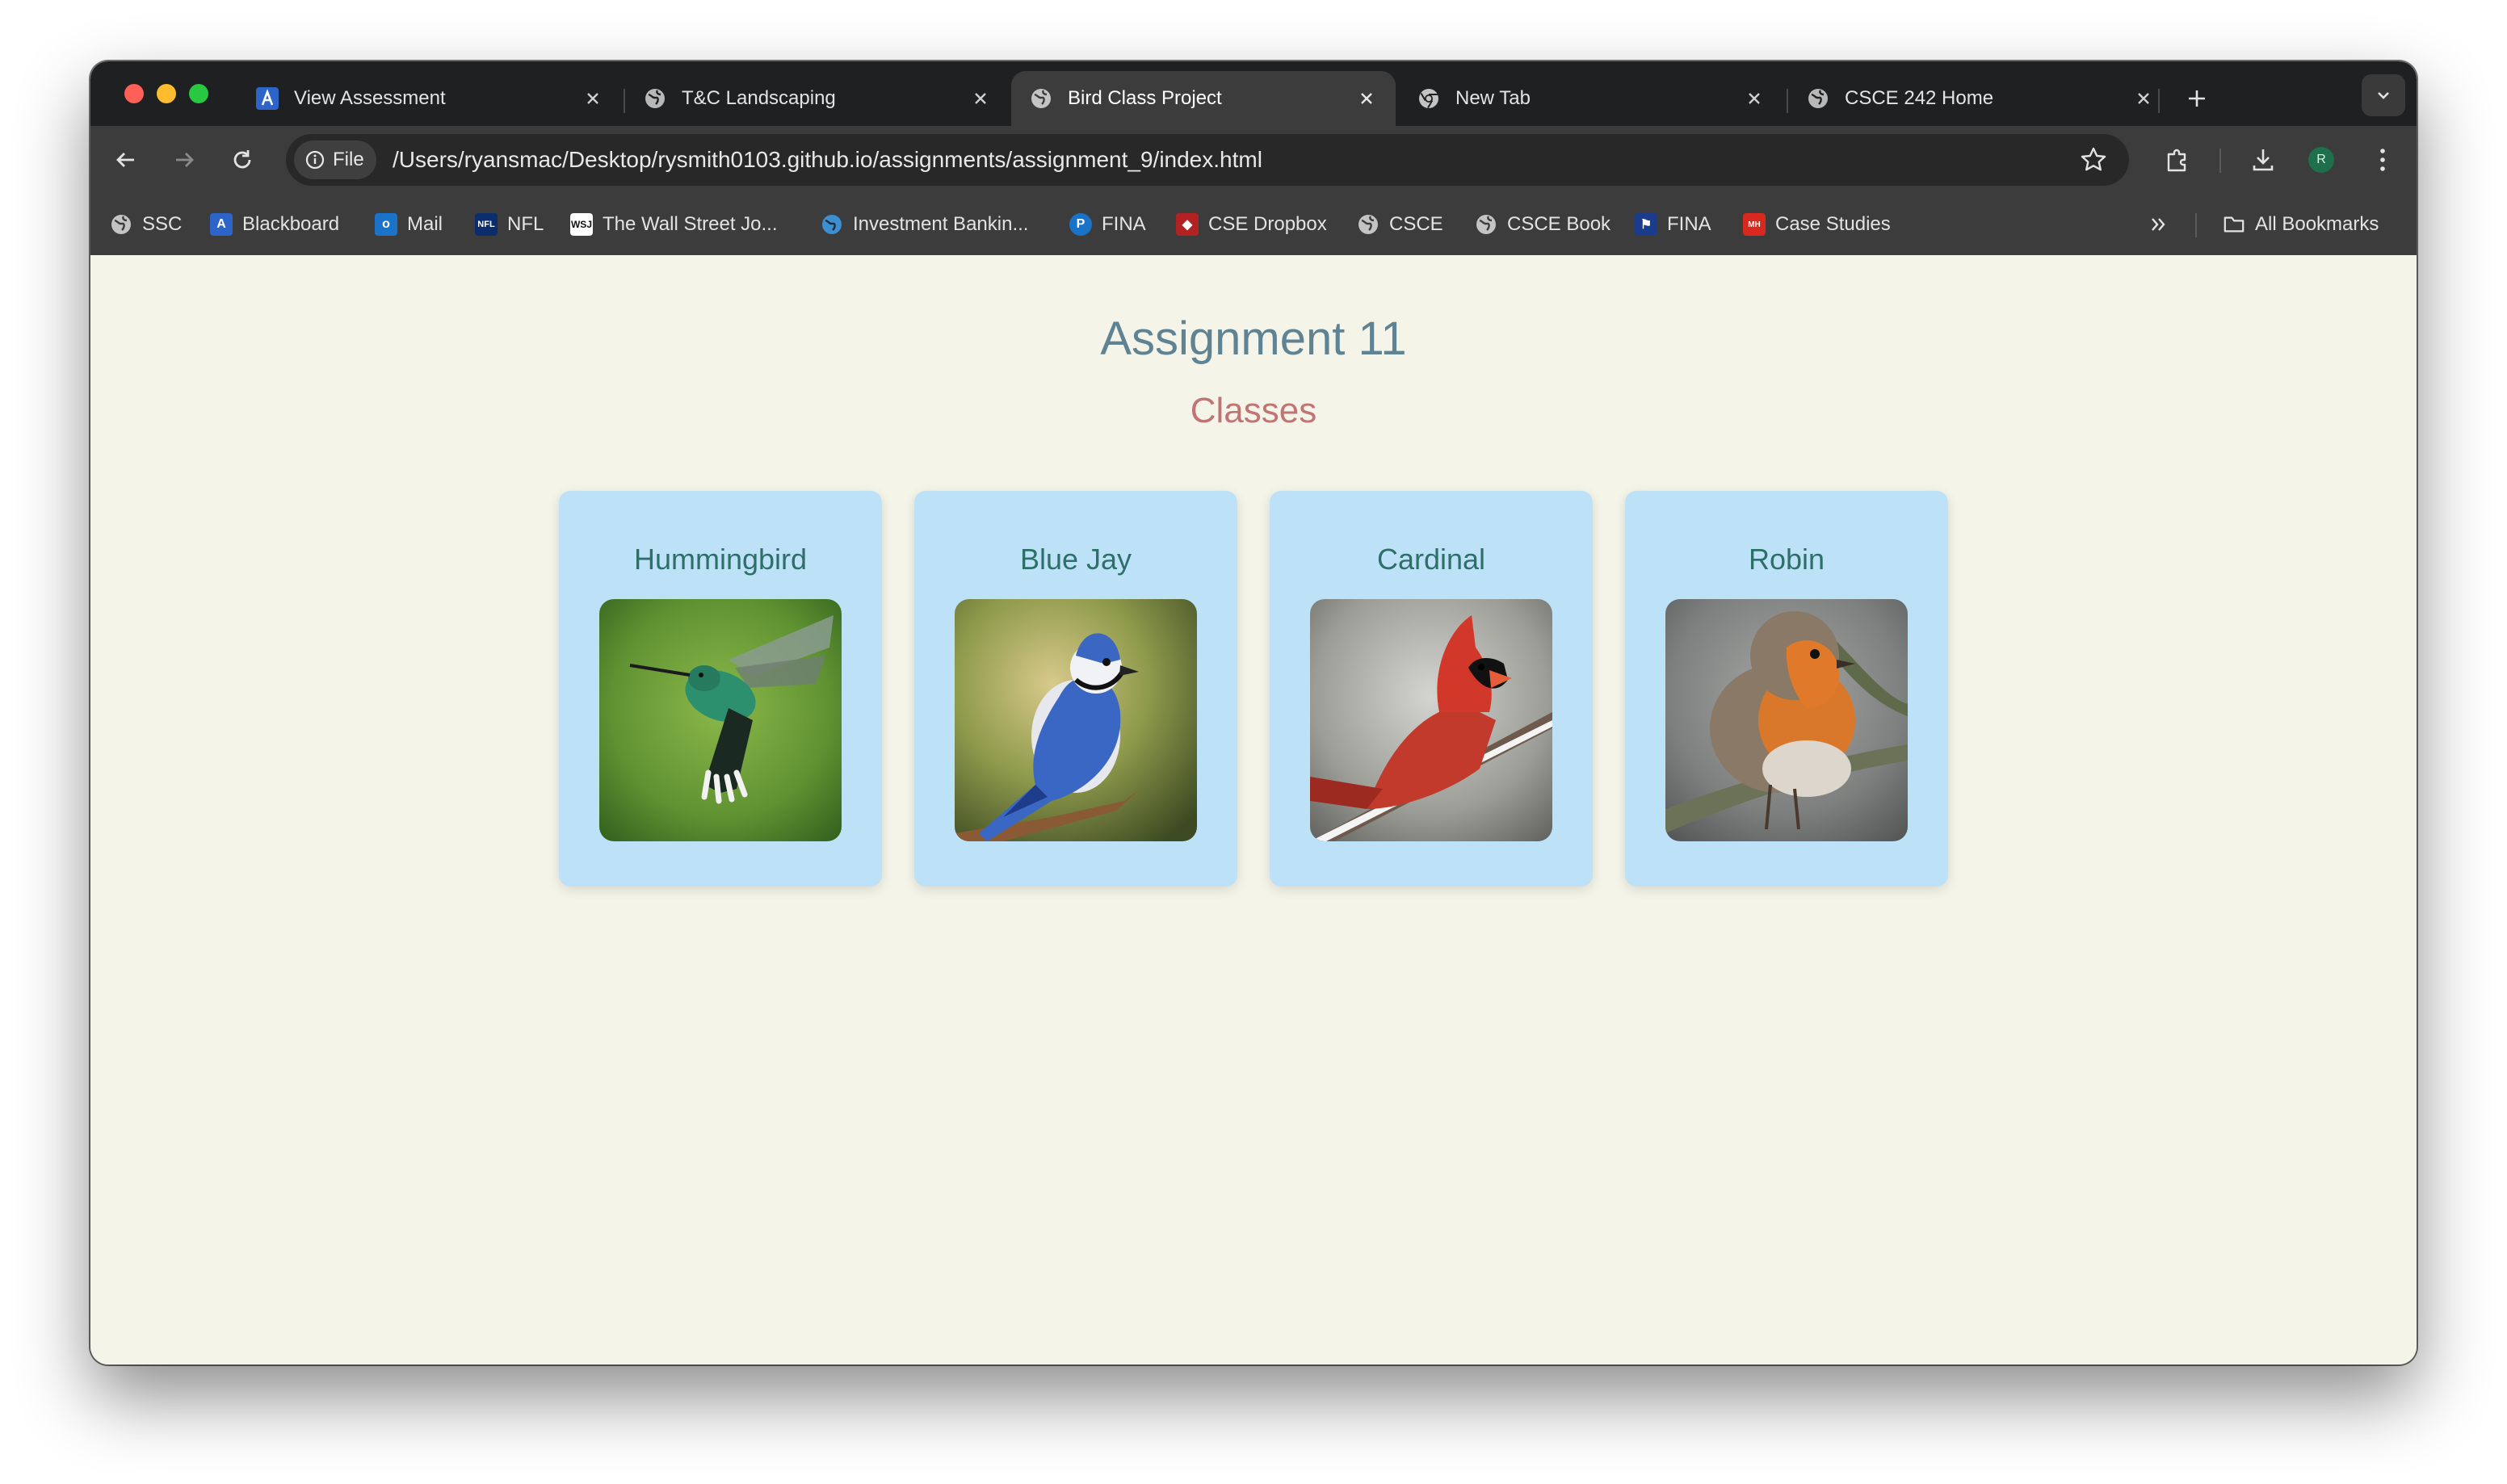  What do you see at coordinates (1253, 338) in the screenshot?
I see `page-title: Assignment 11` at bounding box center [1253, 338].